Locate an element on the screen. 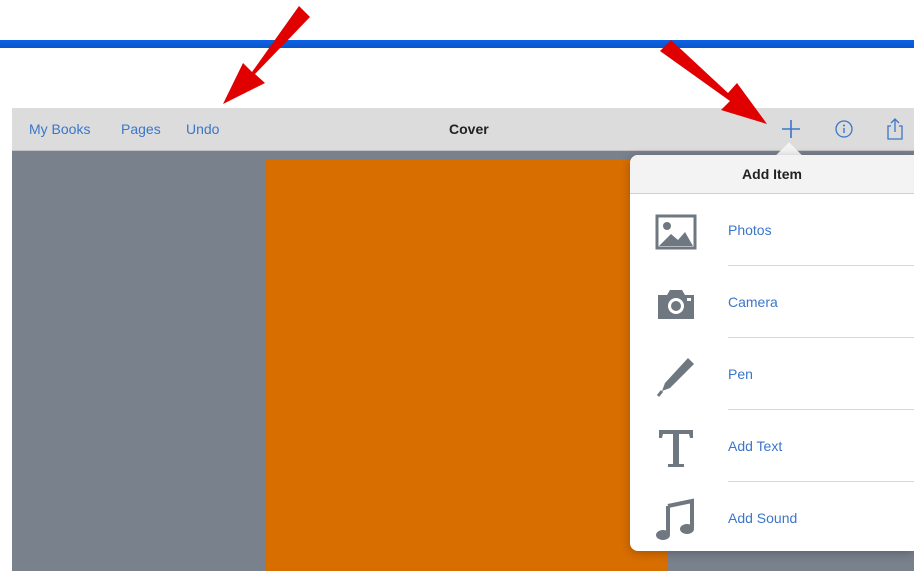  sound-icon is located at coordinates (676, 520).